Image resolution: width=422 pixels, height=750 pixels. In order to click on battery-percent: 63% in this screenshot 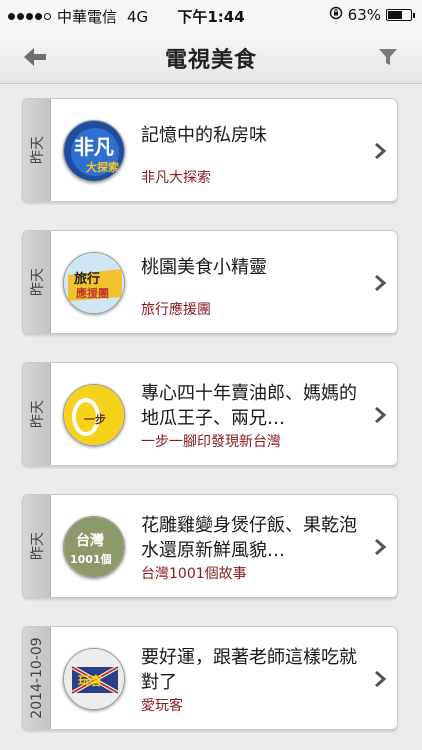, I will do `click(364, 15)`.